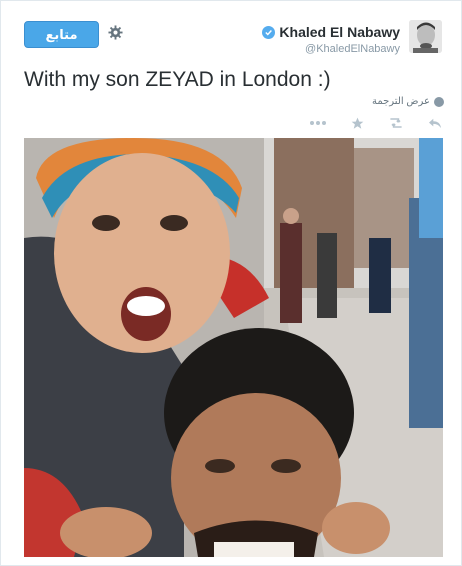  I want to click on author-name: Khaled El Nabawy, so click(339, 32).